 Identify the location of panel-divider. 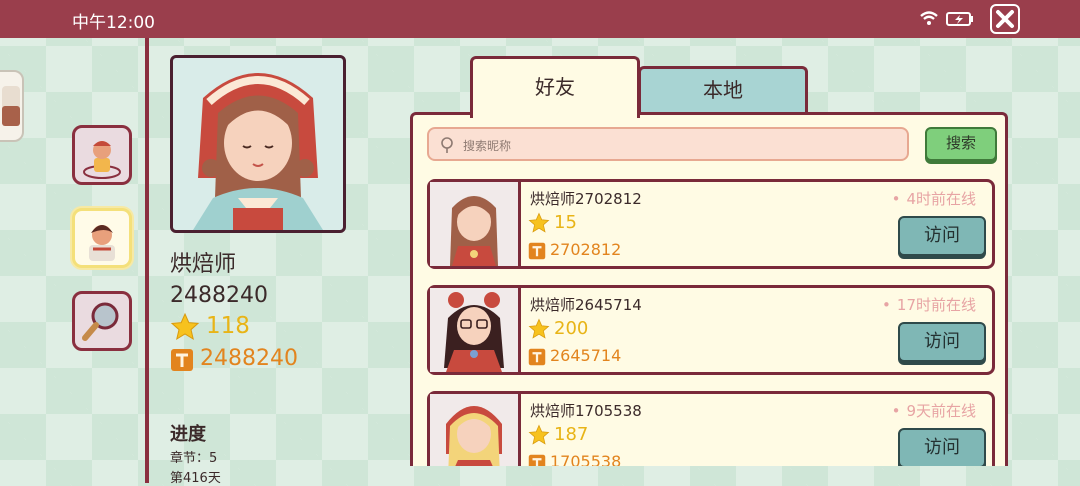
(147, 260).